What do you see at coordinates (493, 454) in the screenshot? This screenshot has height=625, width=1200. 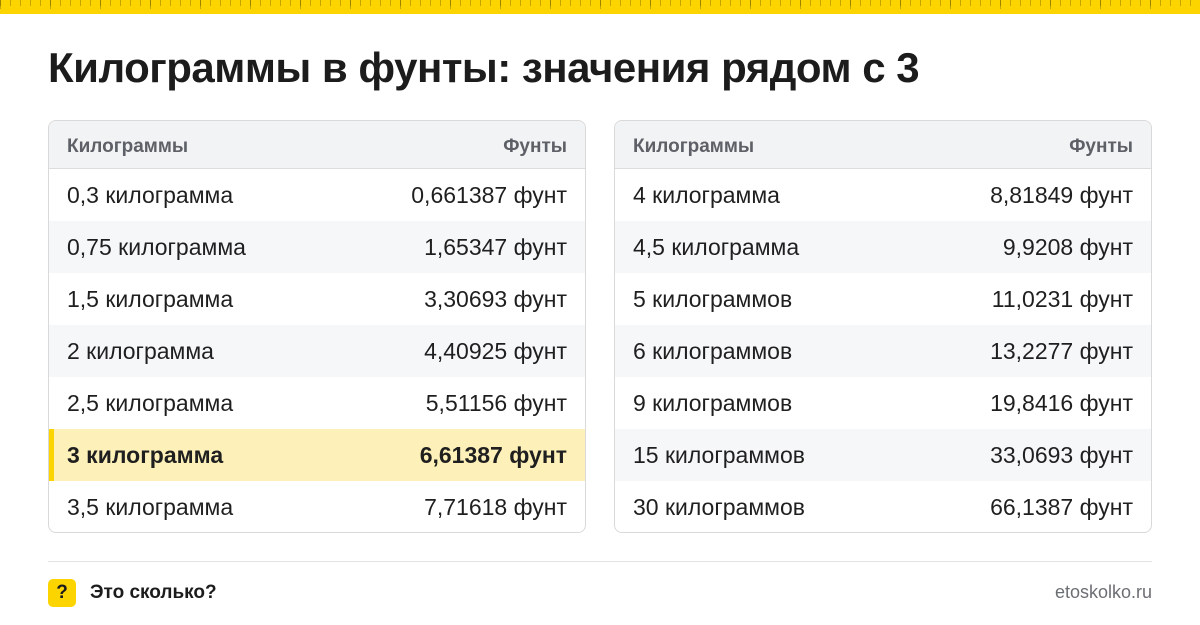 I see `lb-cell: 6,61387 фунт` at bounding box center [493, 454].